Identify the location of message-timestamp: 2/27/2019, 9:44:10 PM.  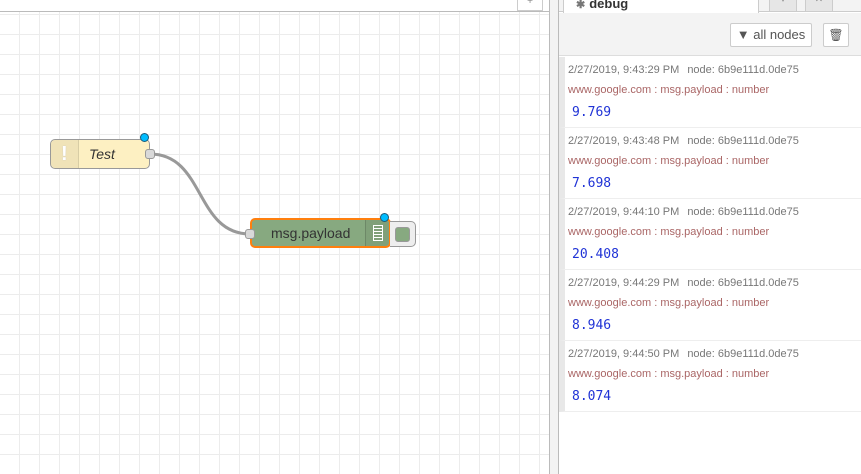
(624, 212).